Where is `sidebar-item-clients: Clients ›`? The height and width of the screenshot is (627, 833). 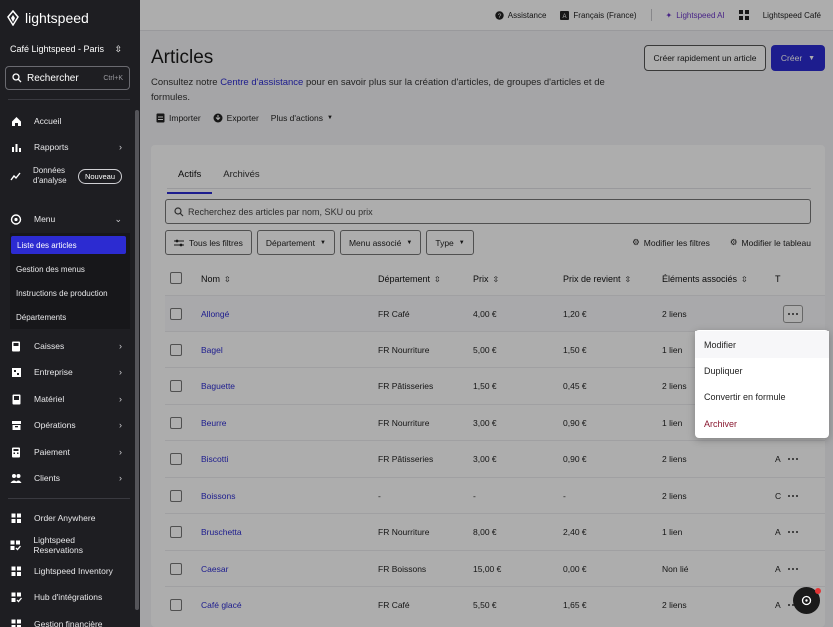 sidebar-item-clients: Clients › is located at coordinates (66, 478).